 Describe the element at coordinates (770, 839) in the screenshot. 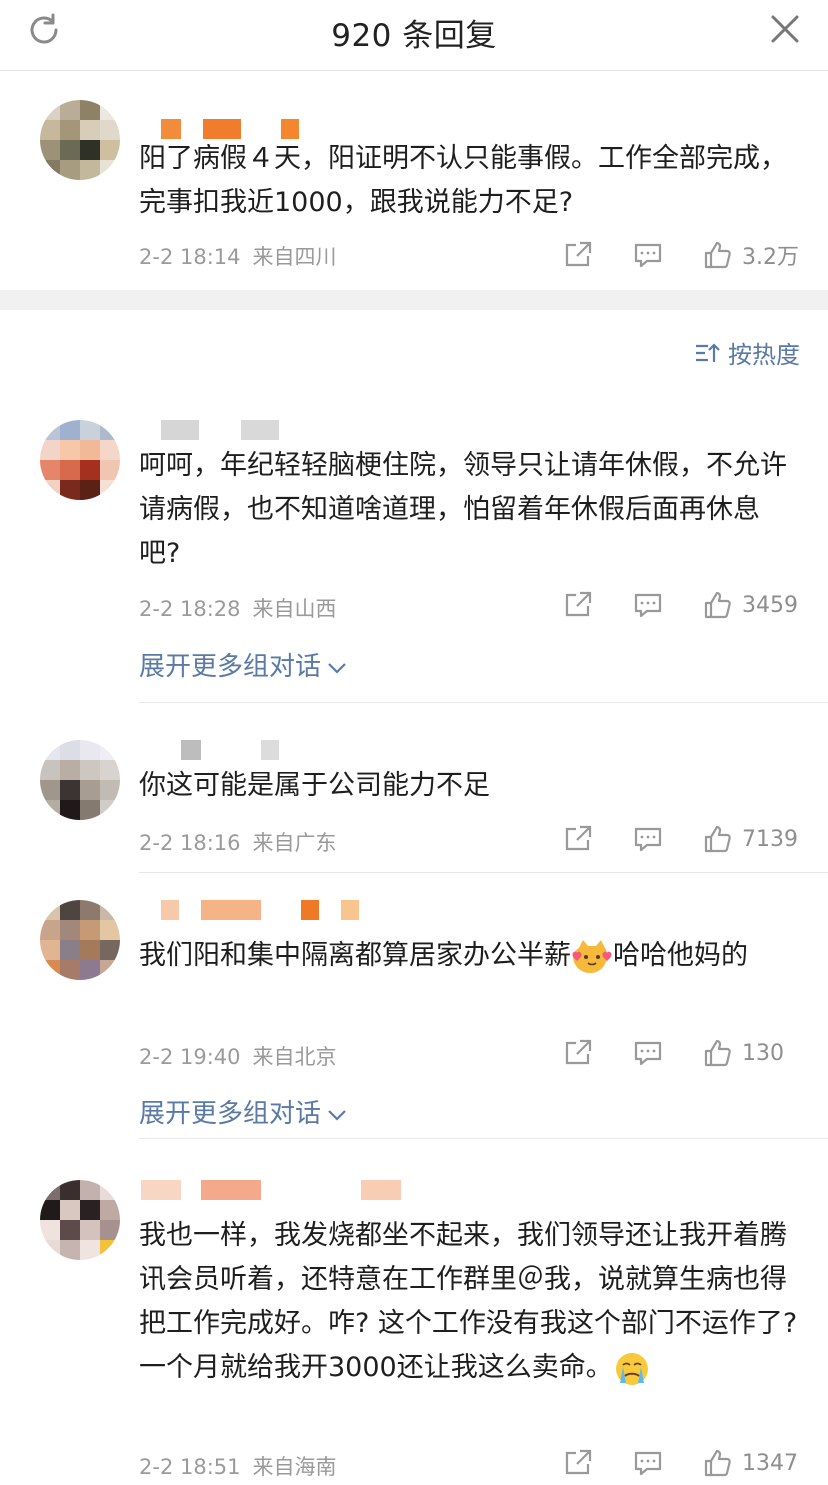

I see `like-count: 7139` at that location.